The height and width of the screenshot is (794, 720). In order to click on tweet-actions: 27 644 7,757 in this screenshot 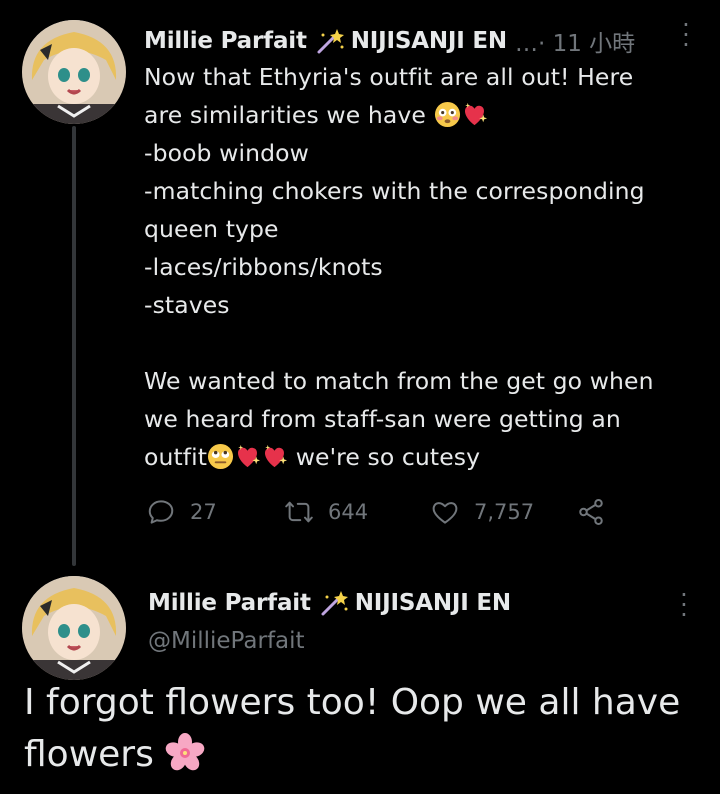, I will do `click(386, 512)`.